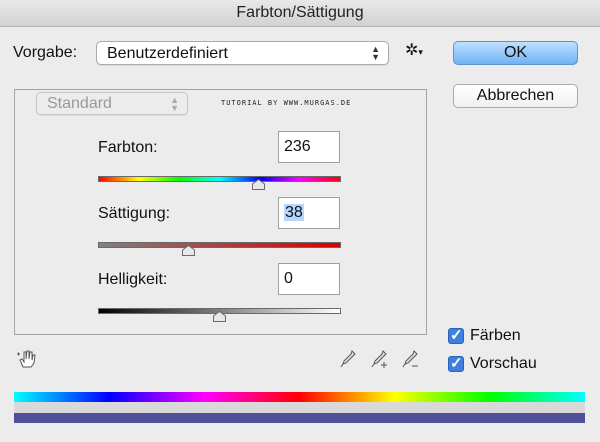 The image size is (600, 442). What do you see at coordinates (380, 359) in the screenshot?
I see `eyedropper-plus-icon` at bounding box center [380, 359].